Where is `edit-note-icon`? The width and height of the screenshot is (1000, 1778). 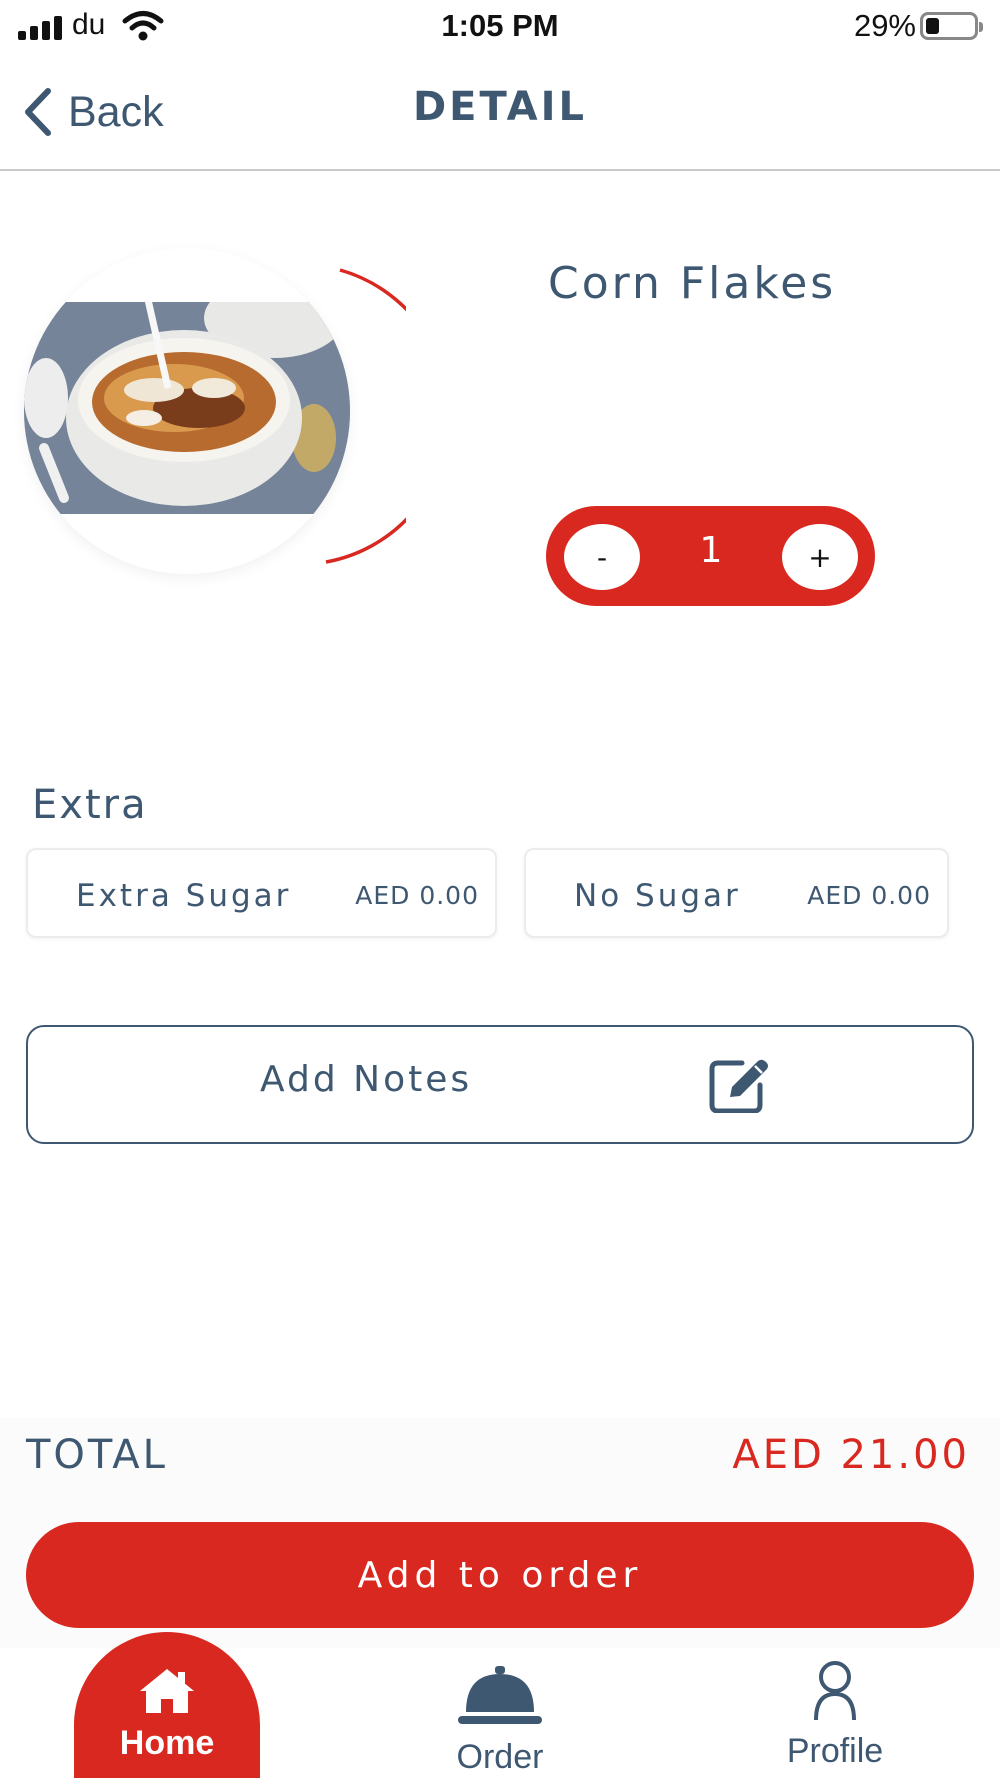
edit-note-icon is located at coordinates (738, 1086).